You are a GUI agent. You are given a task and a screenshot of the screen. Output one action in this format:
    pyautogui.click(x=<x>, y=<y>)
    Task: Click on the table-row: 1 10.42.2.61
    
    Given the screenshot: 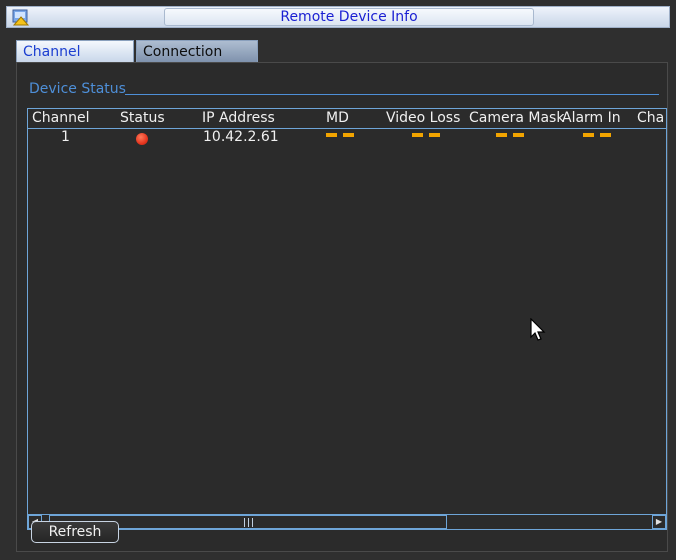 What is the action you would take?
    pyautogui.click(x=347, y=138)
    